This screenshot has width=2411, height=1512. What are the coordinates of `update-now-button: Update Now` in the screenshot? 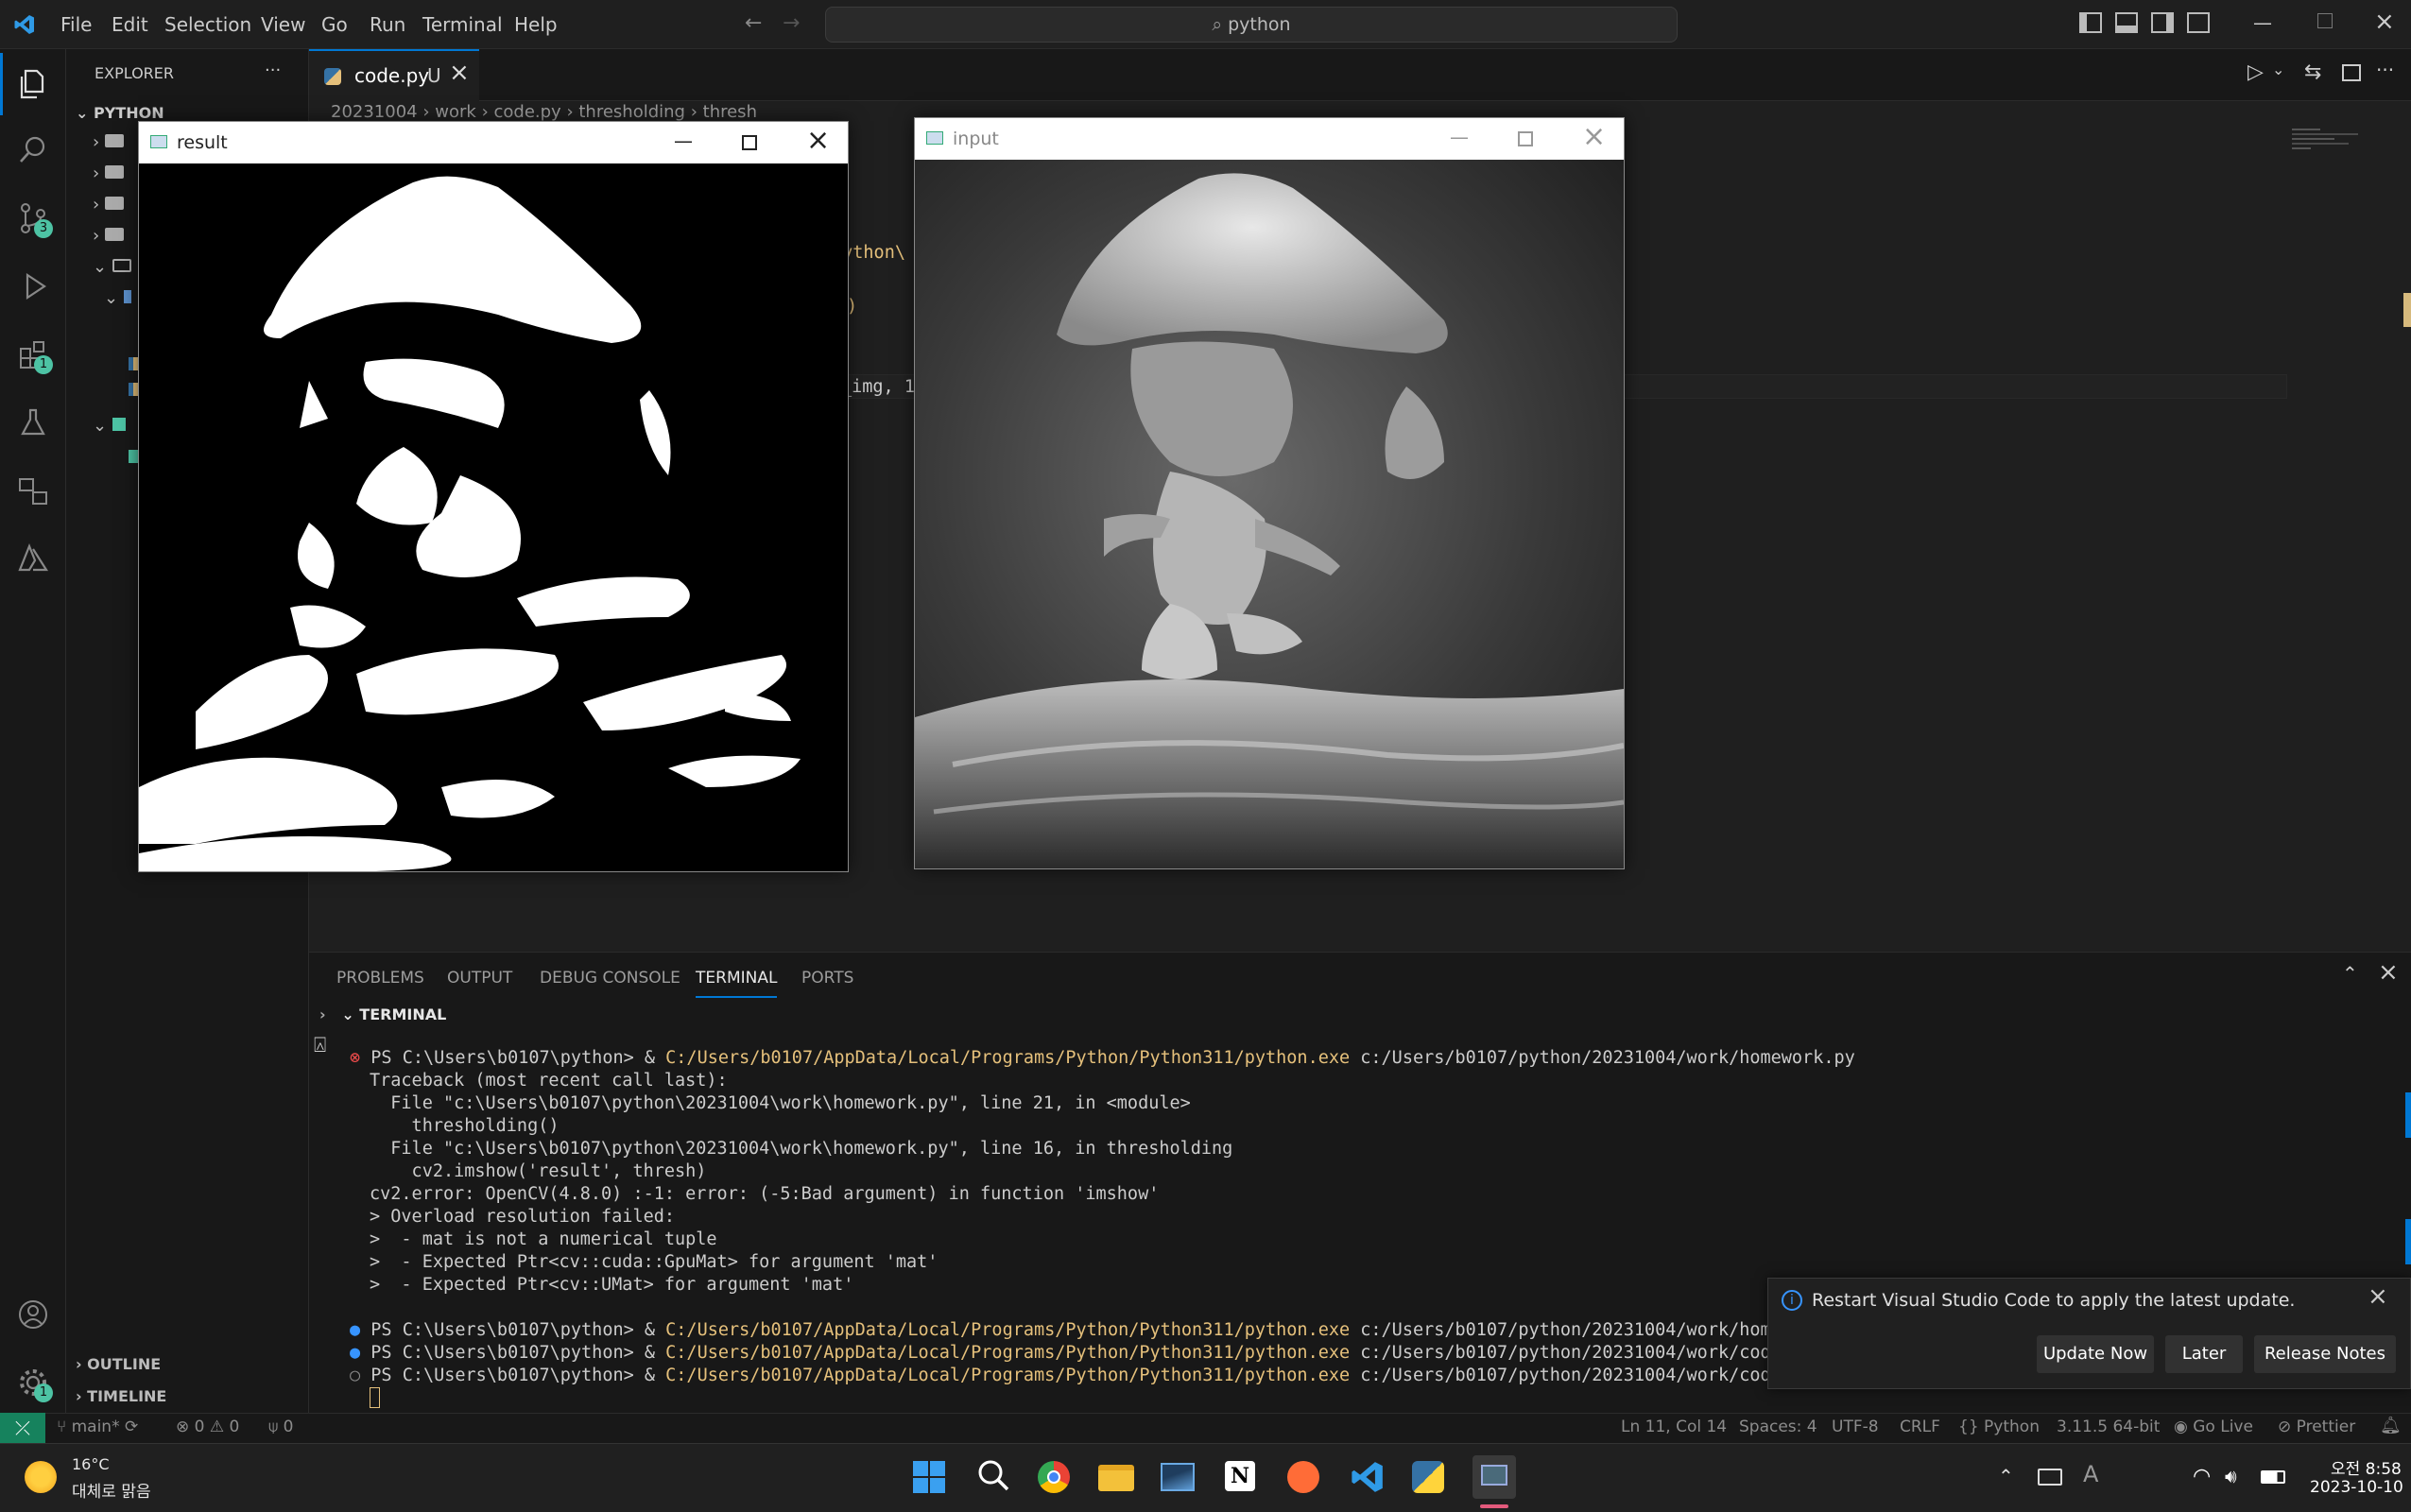 It's located at (2095, 1354).